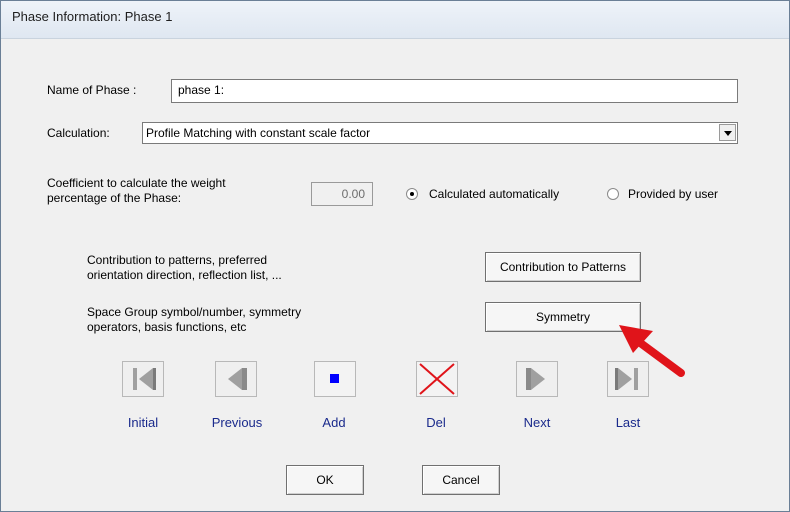 This screenshot has width=790, height=512. I want to click on cancel-button-label: Cancel, so click(461, 480).